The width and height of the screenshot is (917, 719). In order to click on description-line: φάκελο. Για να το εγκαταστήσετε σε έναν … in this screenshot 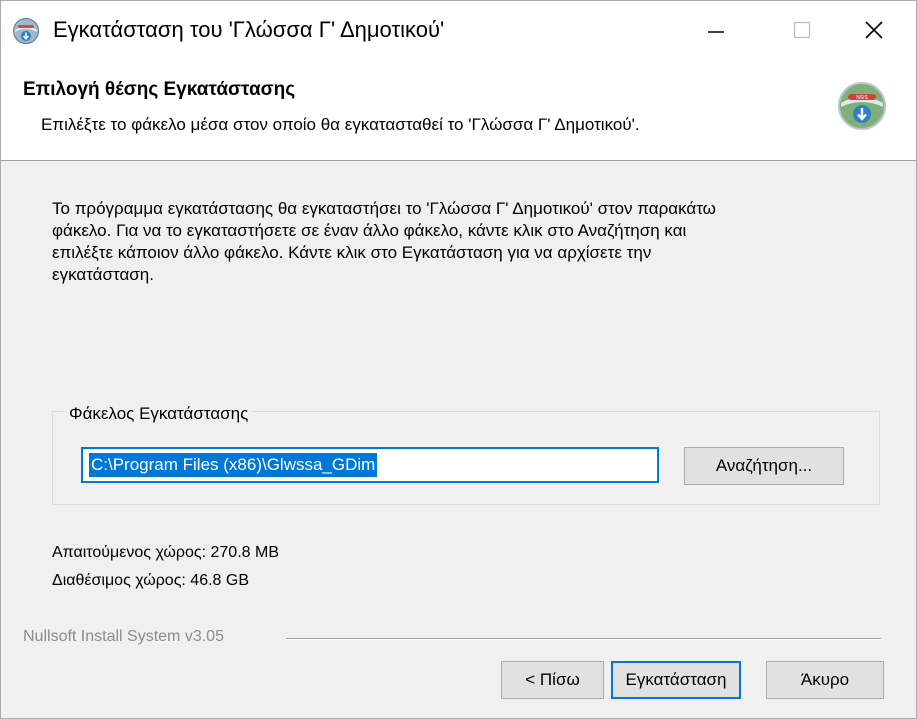, I will do `click(369, 230)`.